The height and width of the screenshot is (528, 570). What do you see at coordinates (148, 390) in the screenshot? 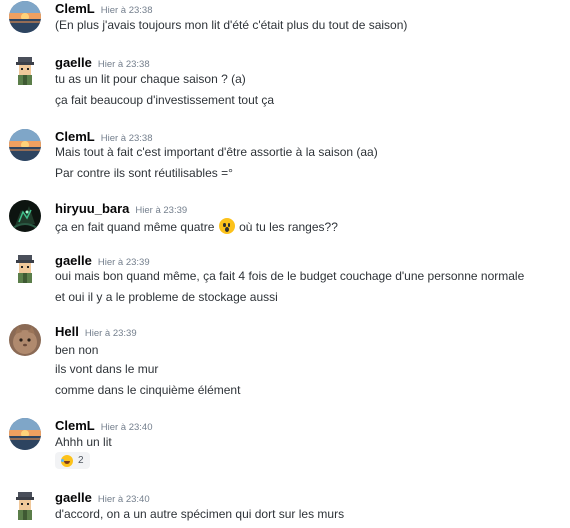
I see `message-text: comme dans le cinquième élément` at bounding box center [148, 390].